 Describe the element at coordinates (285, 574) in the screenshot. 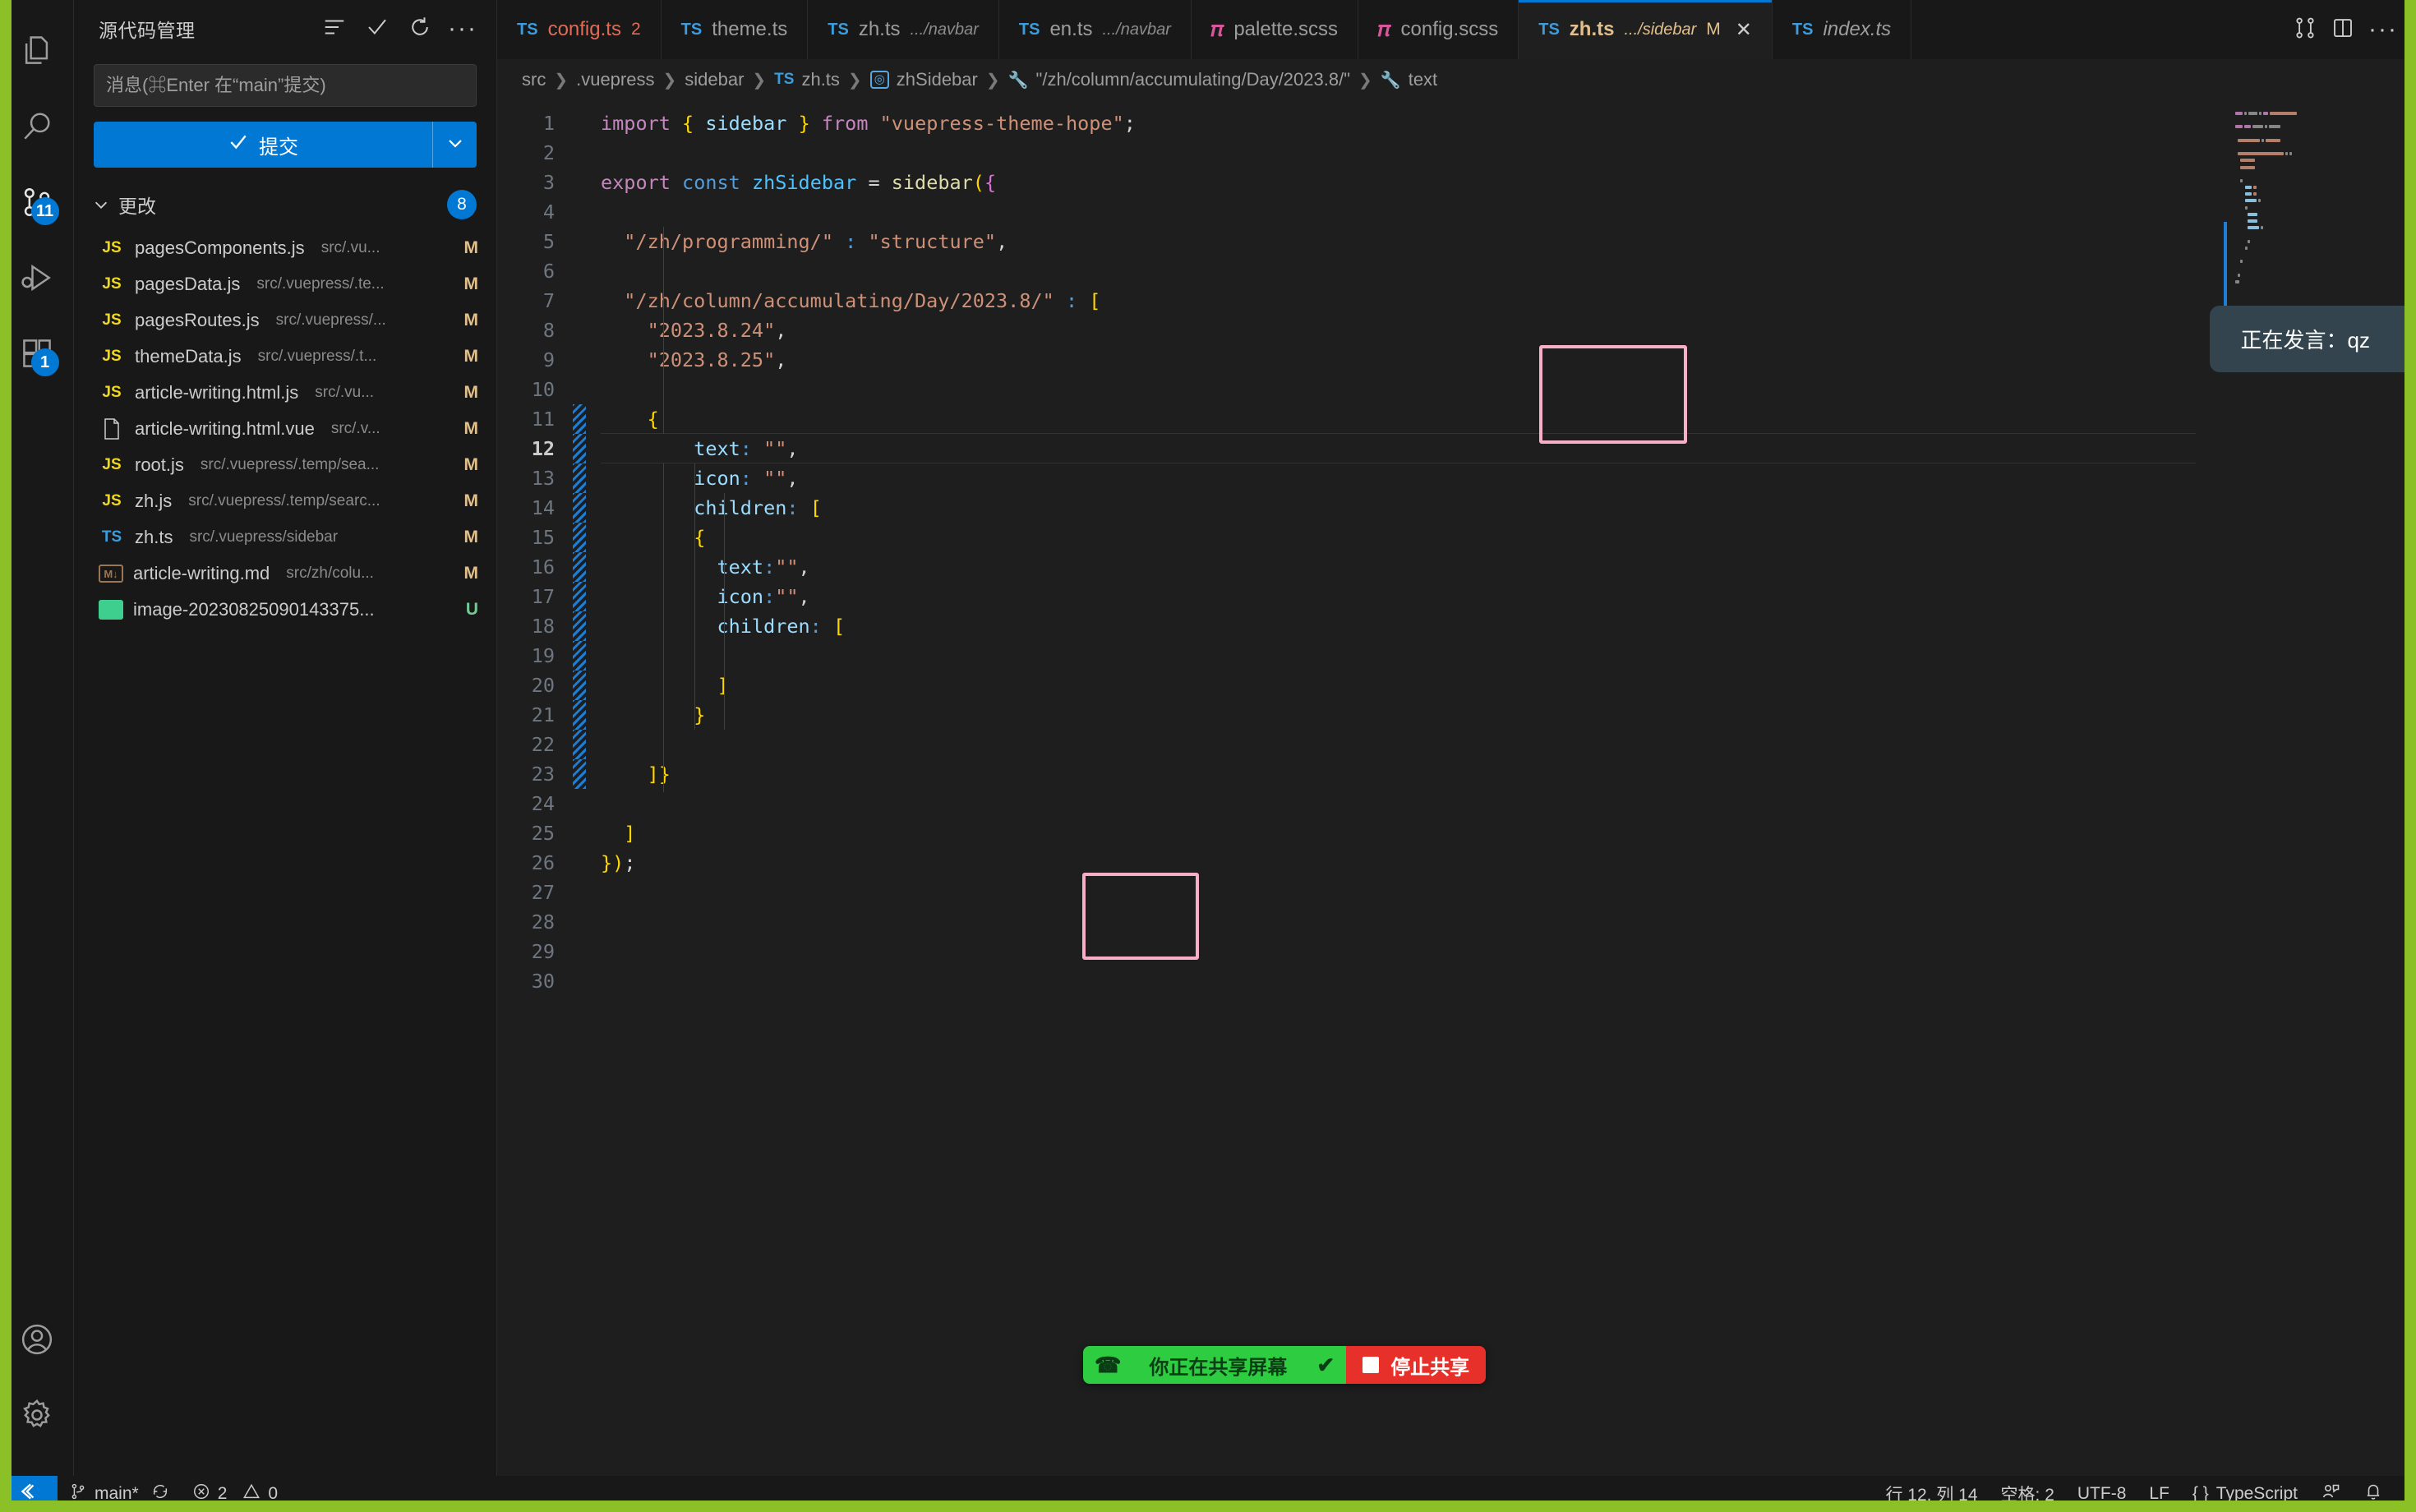

I see `changed-file-row: M↓ article-writing.md src/zh/colu... M` at that location.